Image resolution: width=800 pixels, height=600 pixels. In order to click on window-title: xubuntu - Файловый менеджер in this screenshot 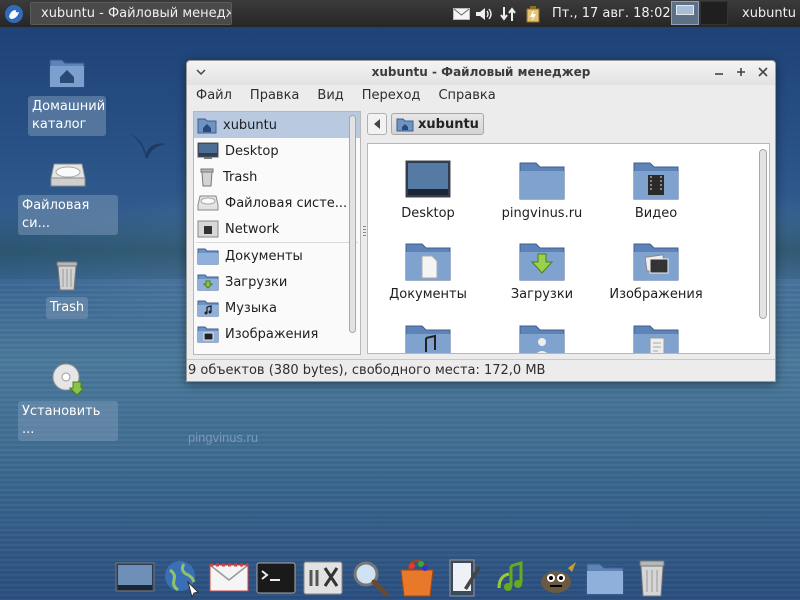, I will do `click(481, 72)`.